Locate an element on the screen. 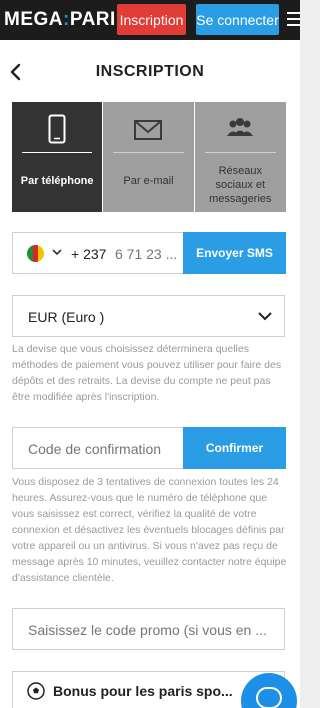 This screenshot has height=708, width=320. phone-icon is located at coordinates (57, 129).